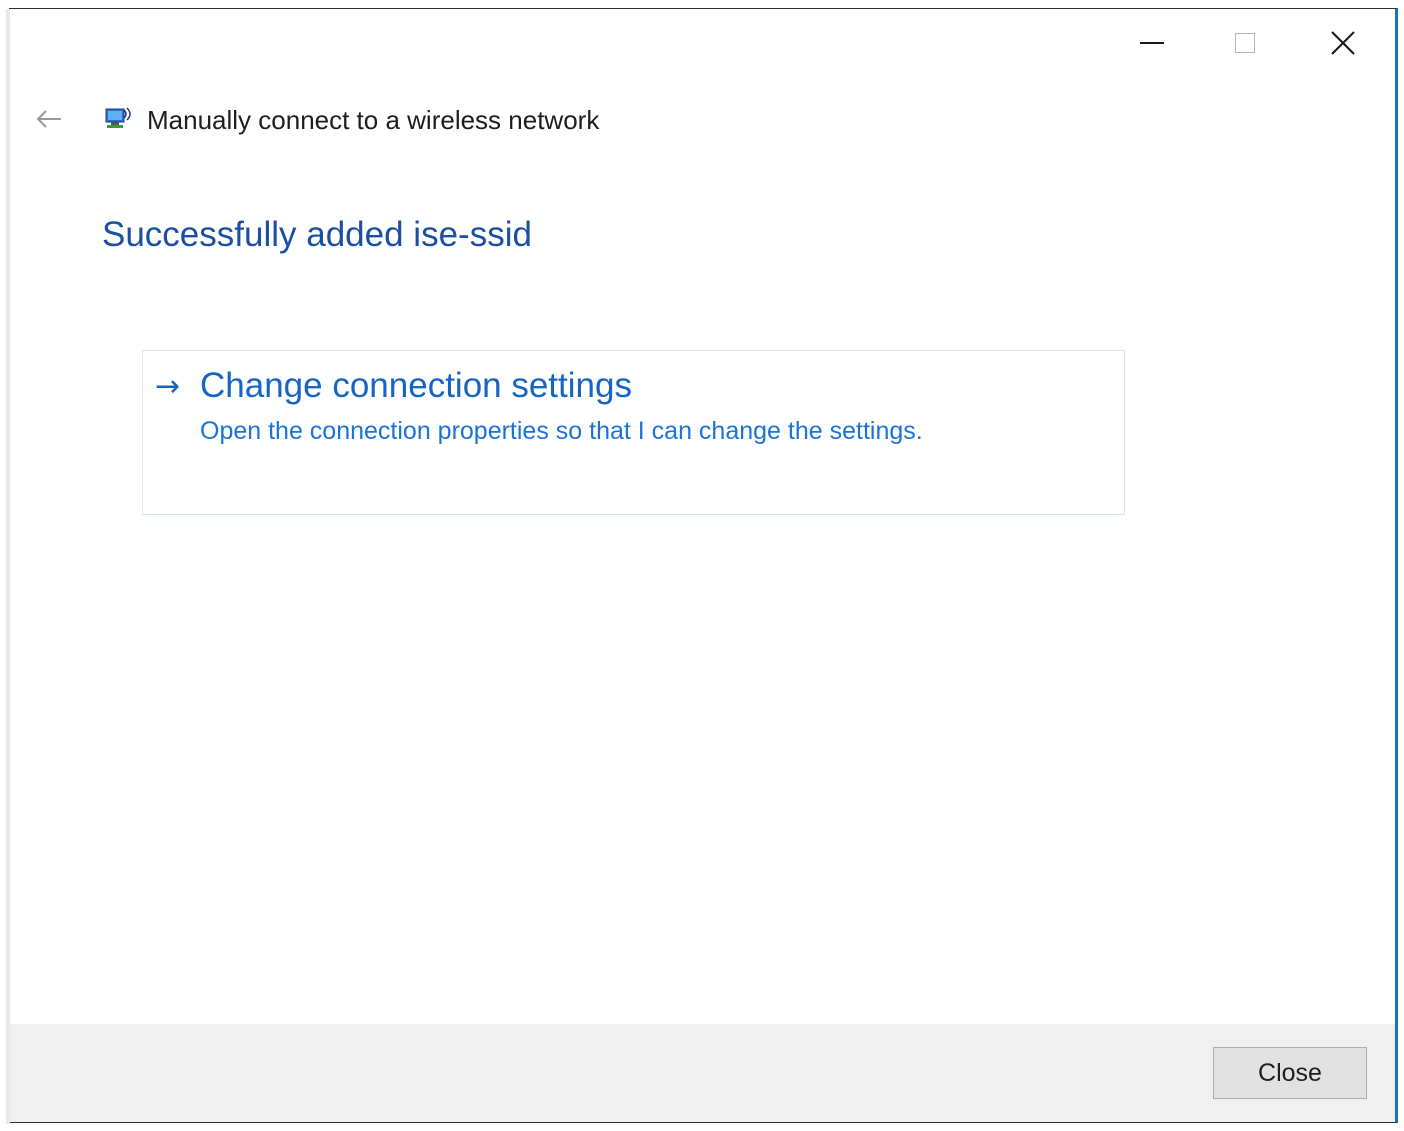 The width and height of the screenshot is (1404, 1131). I want to click on close-icon, so click(1343, 43).